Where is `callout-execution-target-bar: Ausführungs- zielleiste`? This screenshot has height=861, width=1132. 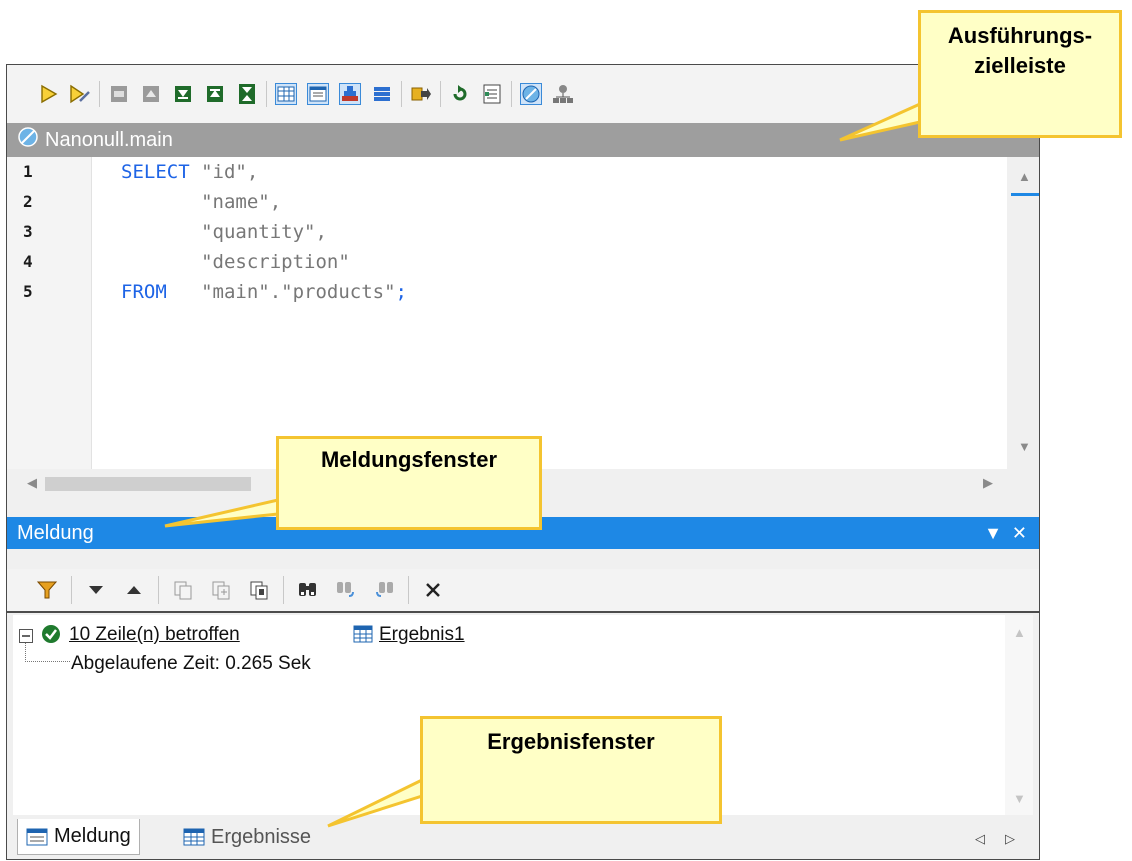 callout-execution-target-bar: Ausführungs- zielleiste is located at coordinates (1020, 74).